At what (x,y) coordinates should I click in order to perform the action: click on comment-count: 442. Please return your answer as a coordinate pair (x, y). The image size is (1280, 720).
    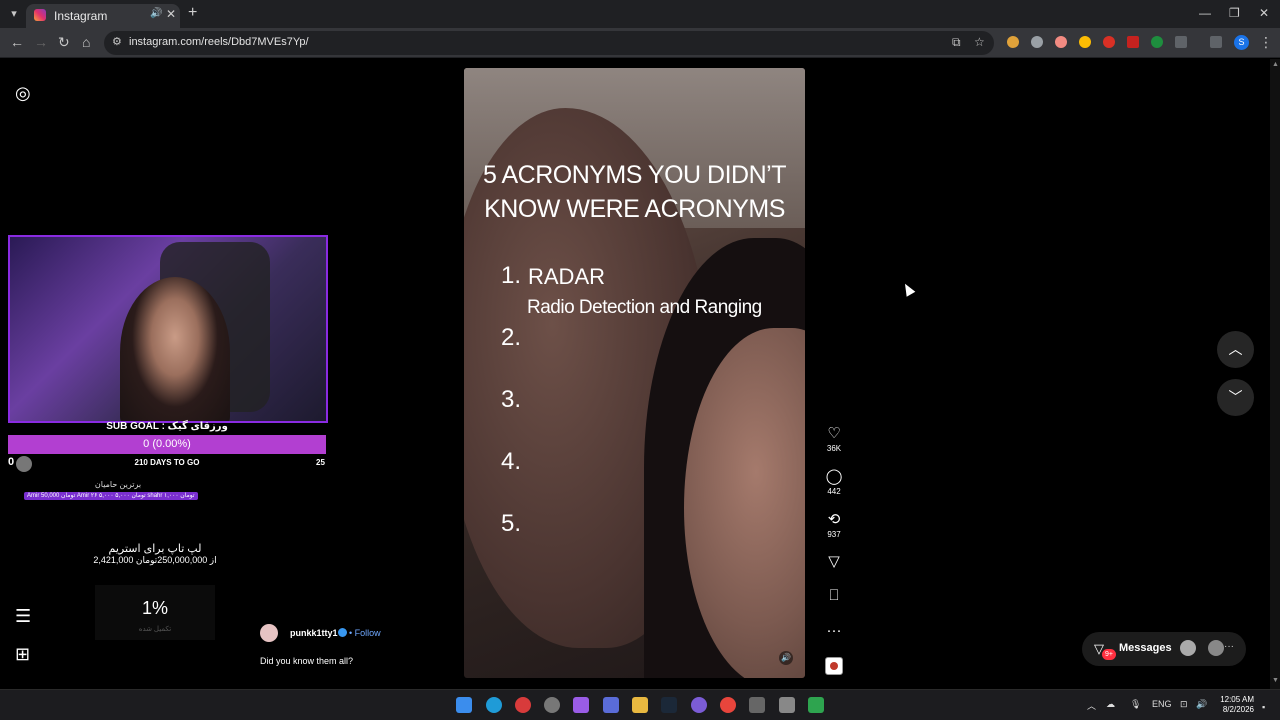
    Looking at the image, I should click on (834, 491).